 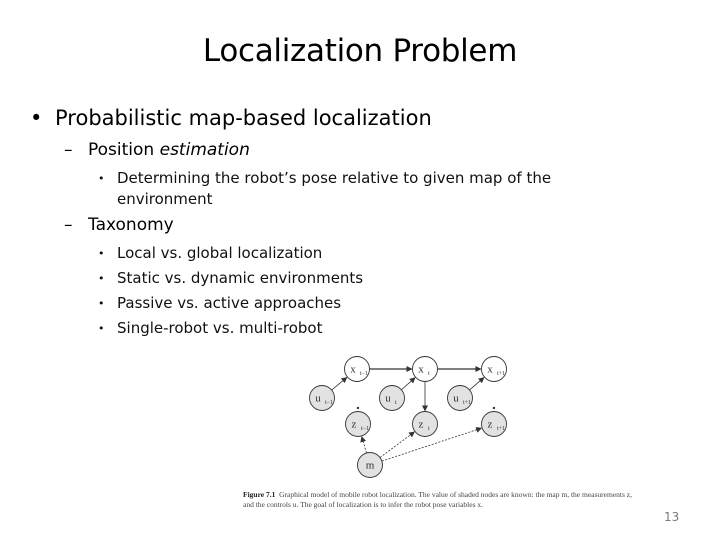 I want to click on node-label: m, so click(x=370, y=466).